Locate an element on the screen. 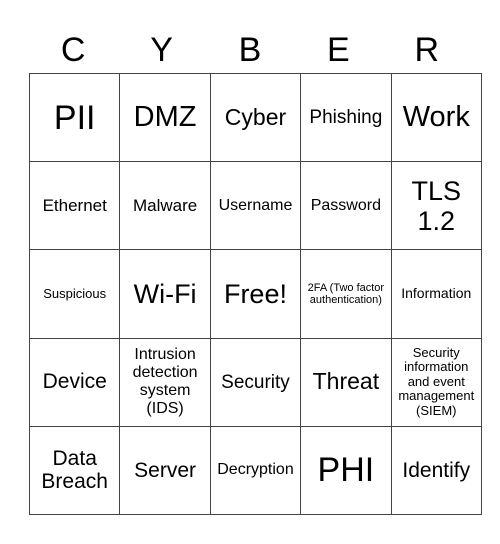 The height and width of the screenshot is (544, 500). bingo-cell: Ethernet is located at coordinates (74, 206).